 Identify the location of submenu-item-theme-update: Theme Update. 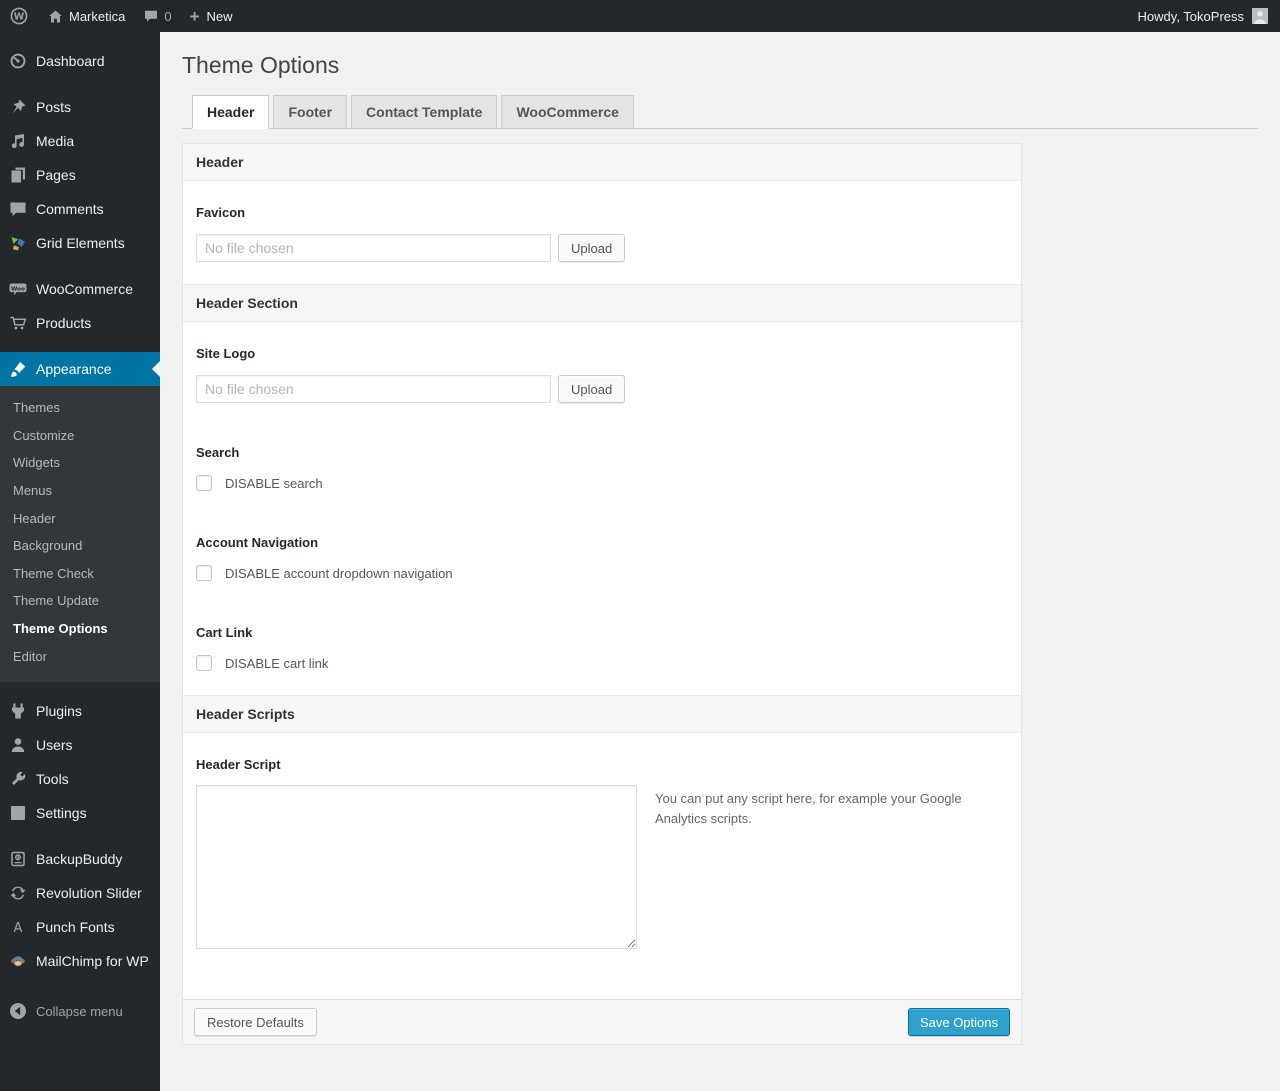
(80, 601).